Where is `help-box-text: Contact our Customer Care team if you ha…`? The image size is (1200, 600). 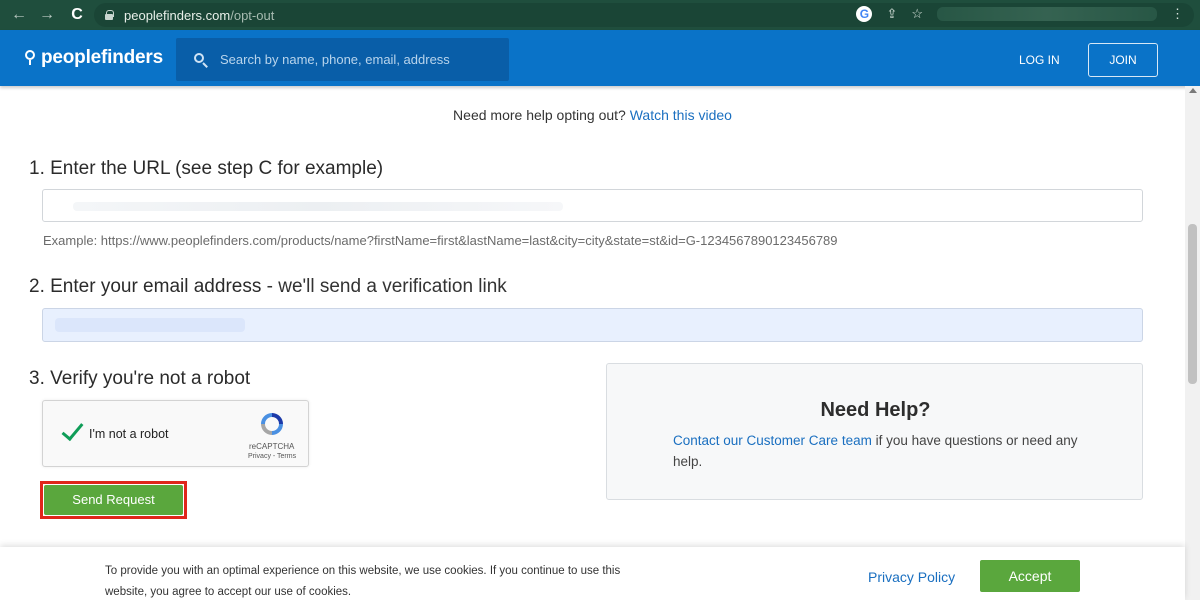
help-box-text: Contact our Customer Care team if you ha… is located at coordinates (883, 451).